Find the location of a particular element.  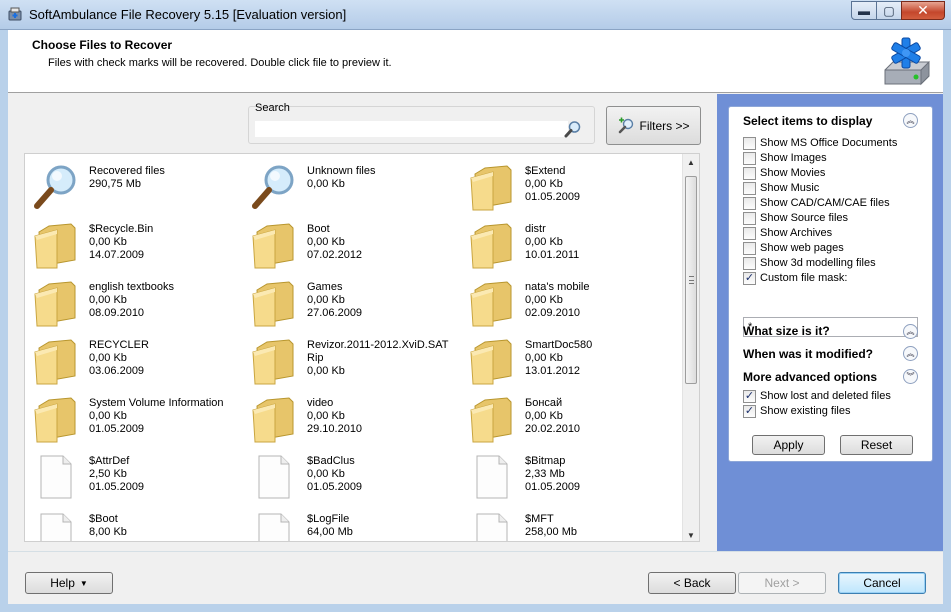

checkbox-row: Show MS Office Documents is located at coordinates (820, 143).